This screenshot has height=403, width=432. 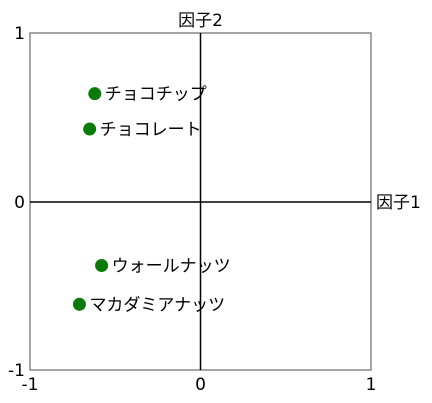 I want to click on data-point-label: チョコレート, so click(x=151, y=130).